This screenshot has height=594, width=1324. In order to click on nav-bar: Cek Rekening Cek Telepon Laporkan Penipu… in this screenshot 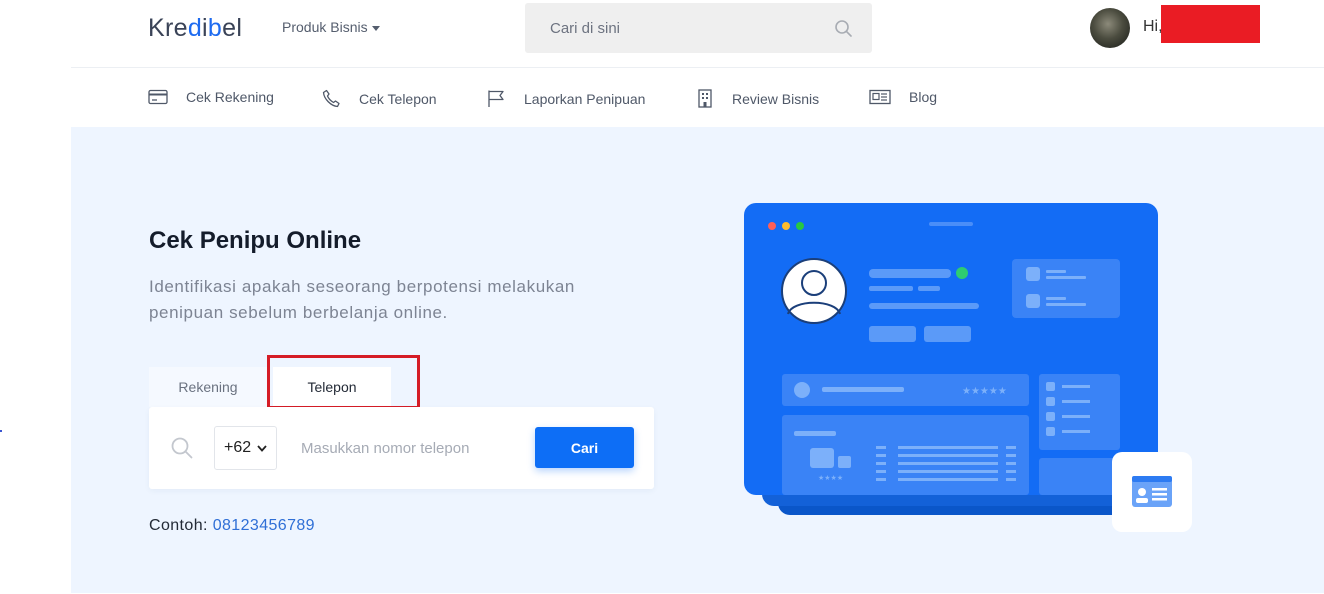, I will do `click(697, 98)`.